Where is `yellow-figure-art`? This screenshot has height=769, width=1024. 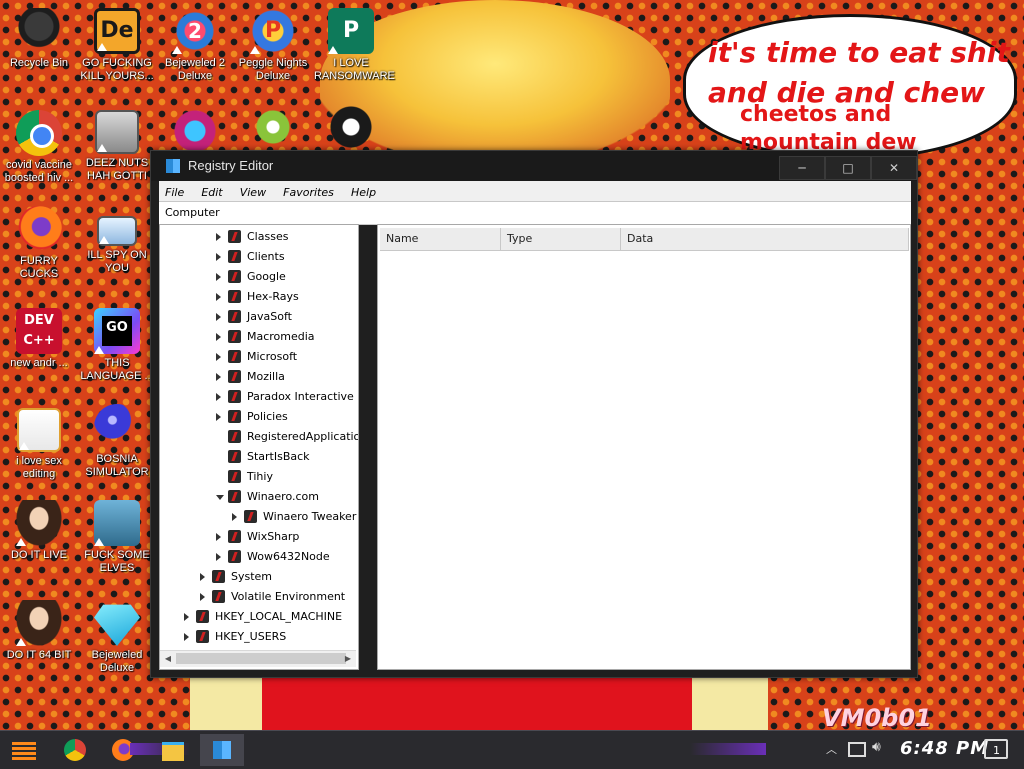
yellow-figure-art is located at coordinates (226, 703).